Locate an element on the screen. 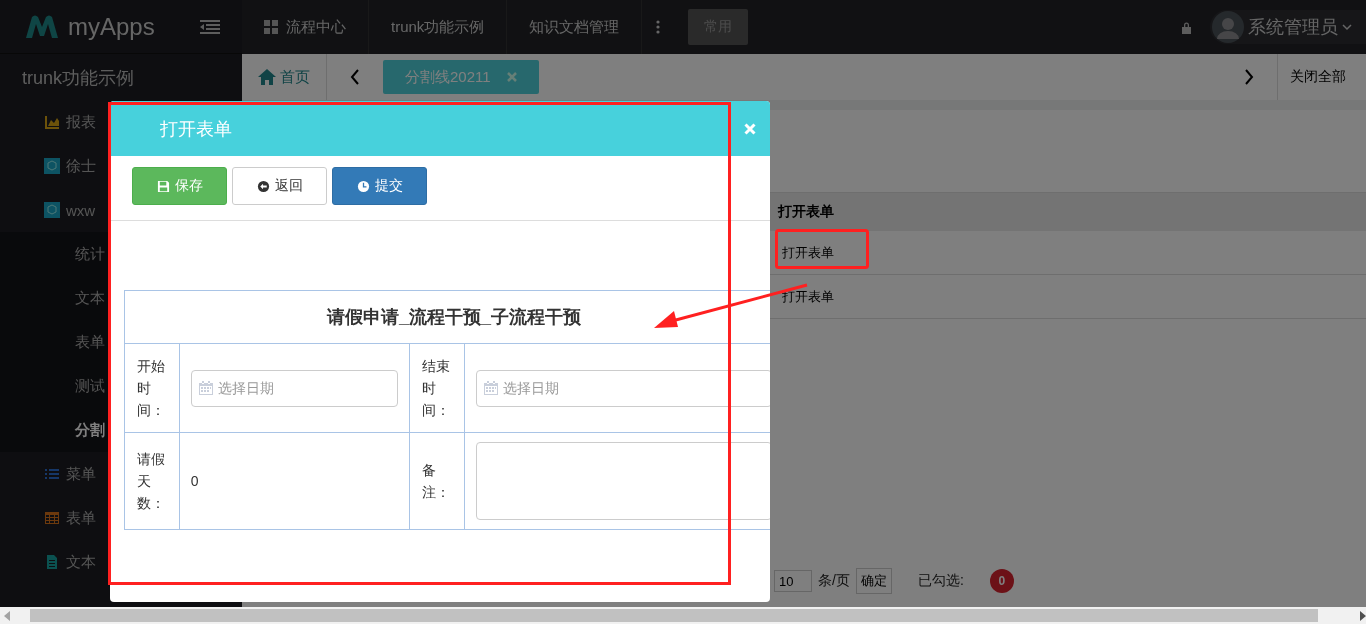 The height and width of the screenshot is (624, 1366). sidebar-title: trunk功能示例 is located at coordinates (78, 78).